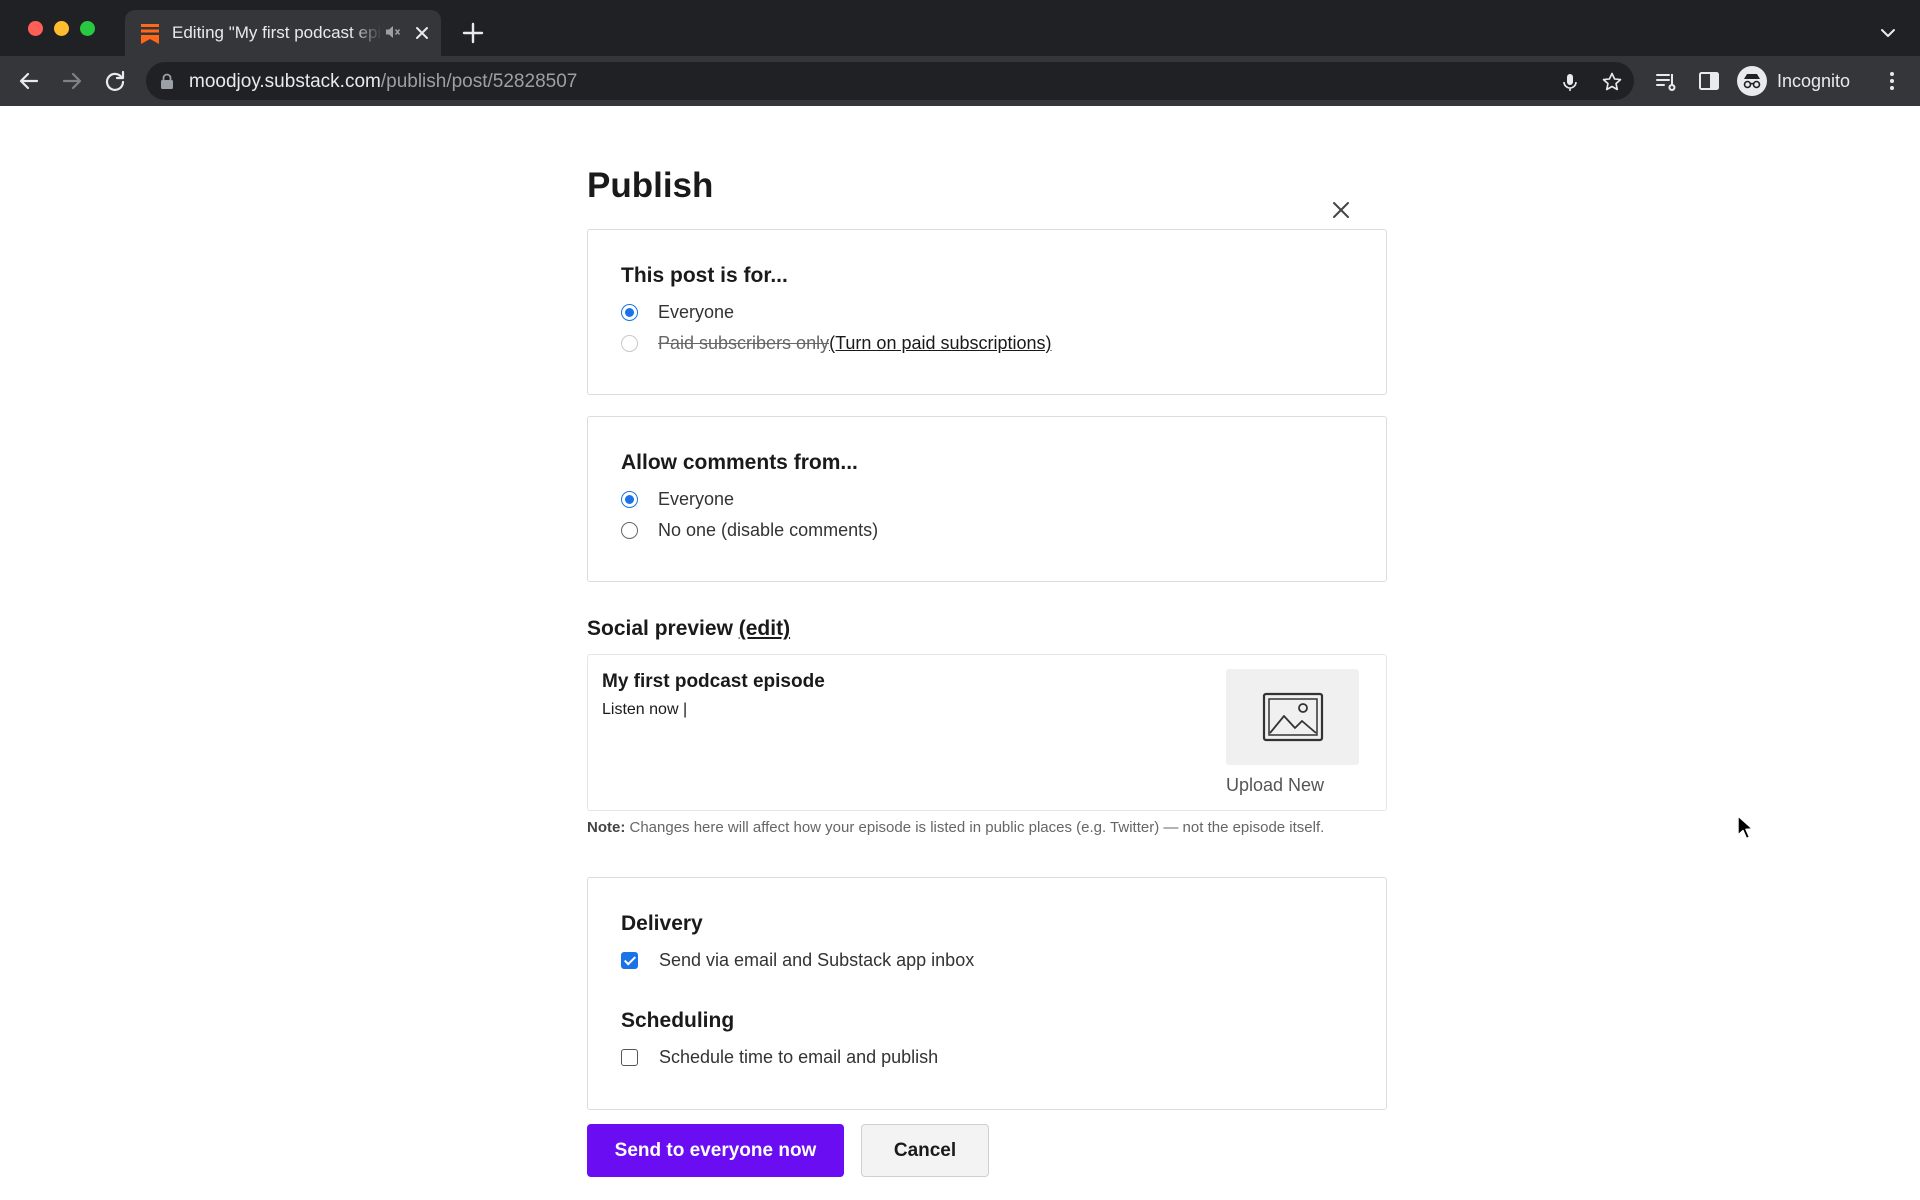 This screenshot has width=1920, height=1200. Describe the element at coordinates (629, 960) in the screenshot. I see `send-email-checkbox` at that location.